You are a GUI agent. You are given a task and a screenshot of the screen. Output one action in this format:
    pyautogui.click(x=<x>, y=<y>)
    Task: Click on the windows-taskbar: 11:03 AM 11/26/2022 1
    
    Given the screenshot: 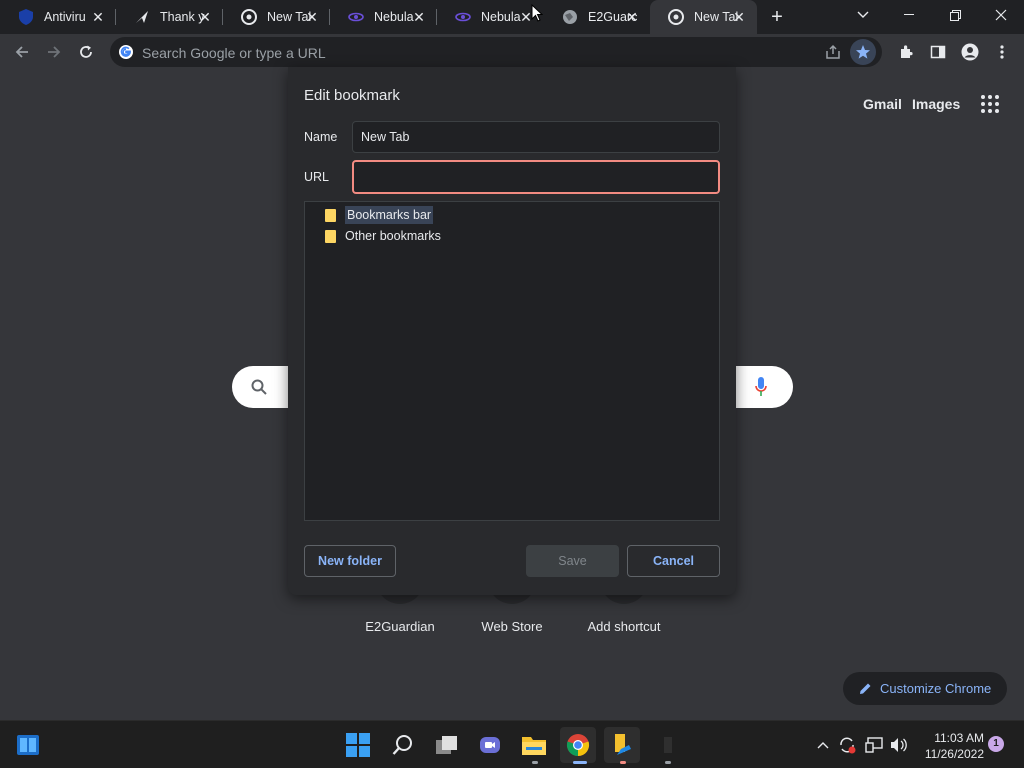 What is the action you would take?
    pyautogui.click(x=512, y=744)
    